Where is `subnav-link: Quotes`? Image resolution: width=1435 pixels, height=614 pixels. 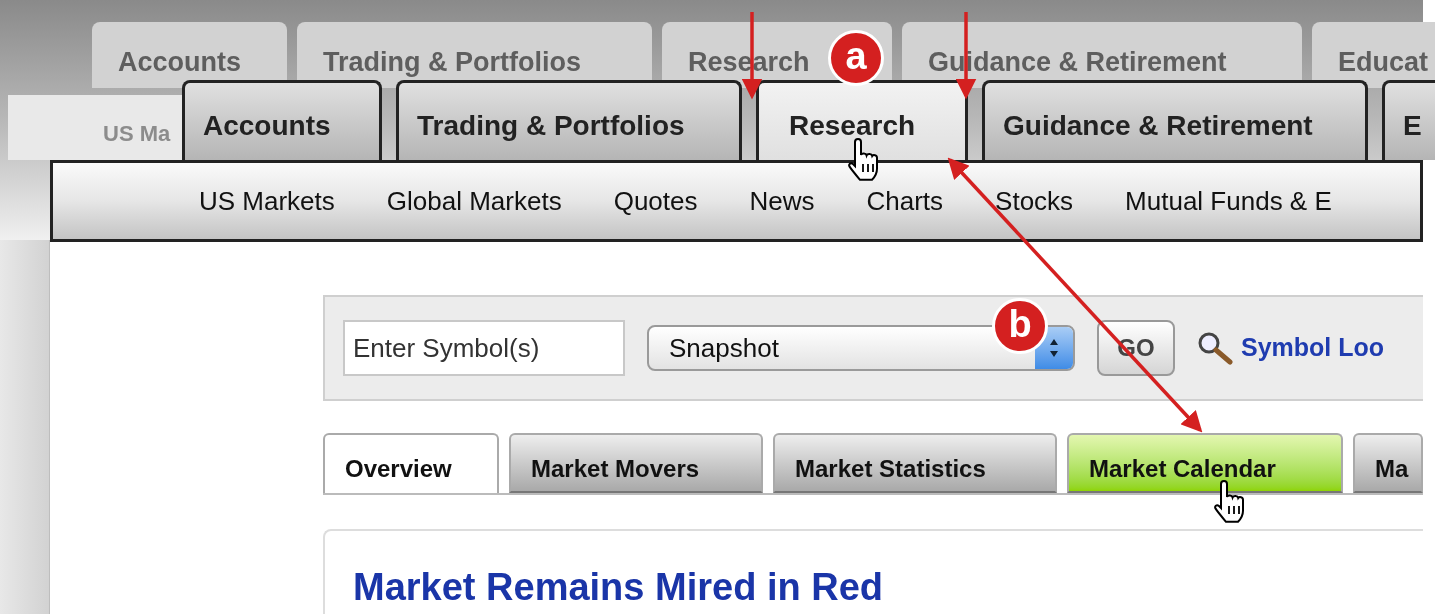
subnav-link: Quotes is located at coordinates (655, 201).